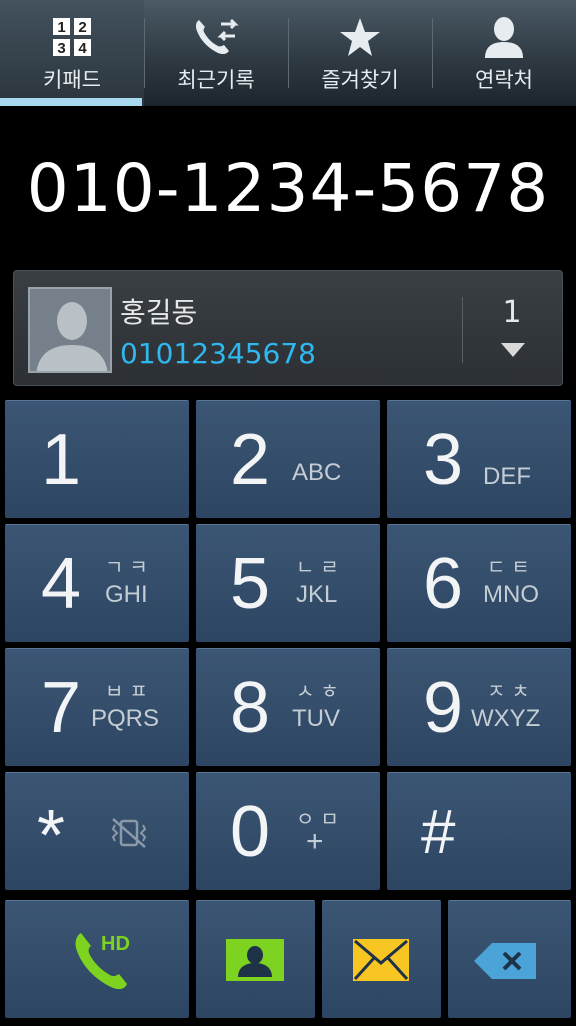 This screenshot has height=1026, width=576. Describe the element at coordinates (504, 80) in the screenshot. I see `tab-contacts-label: 연락처` at that location.